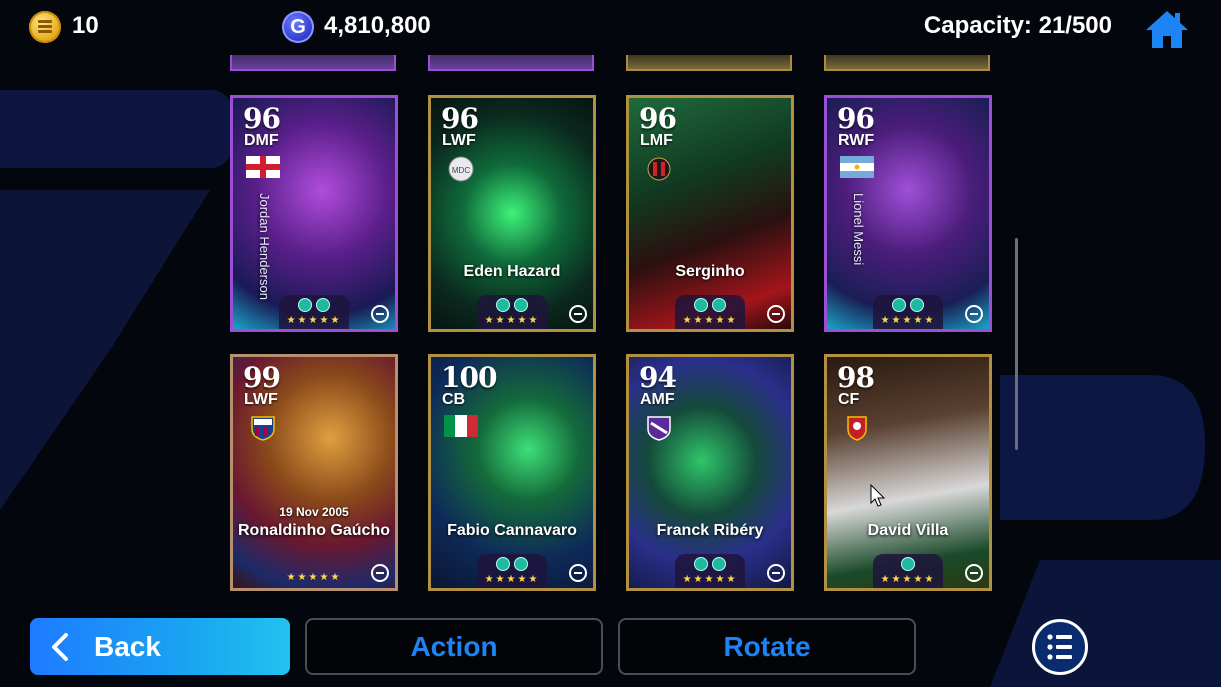 This screenshot has height=687, width=1221. I want to click on club-crest-icon: MDC, so click(461, 169).